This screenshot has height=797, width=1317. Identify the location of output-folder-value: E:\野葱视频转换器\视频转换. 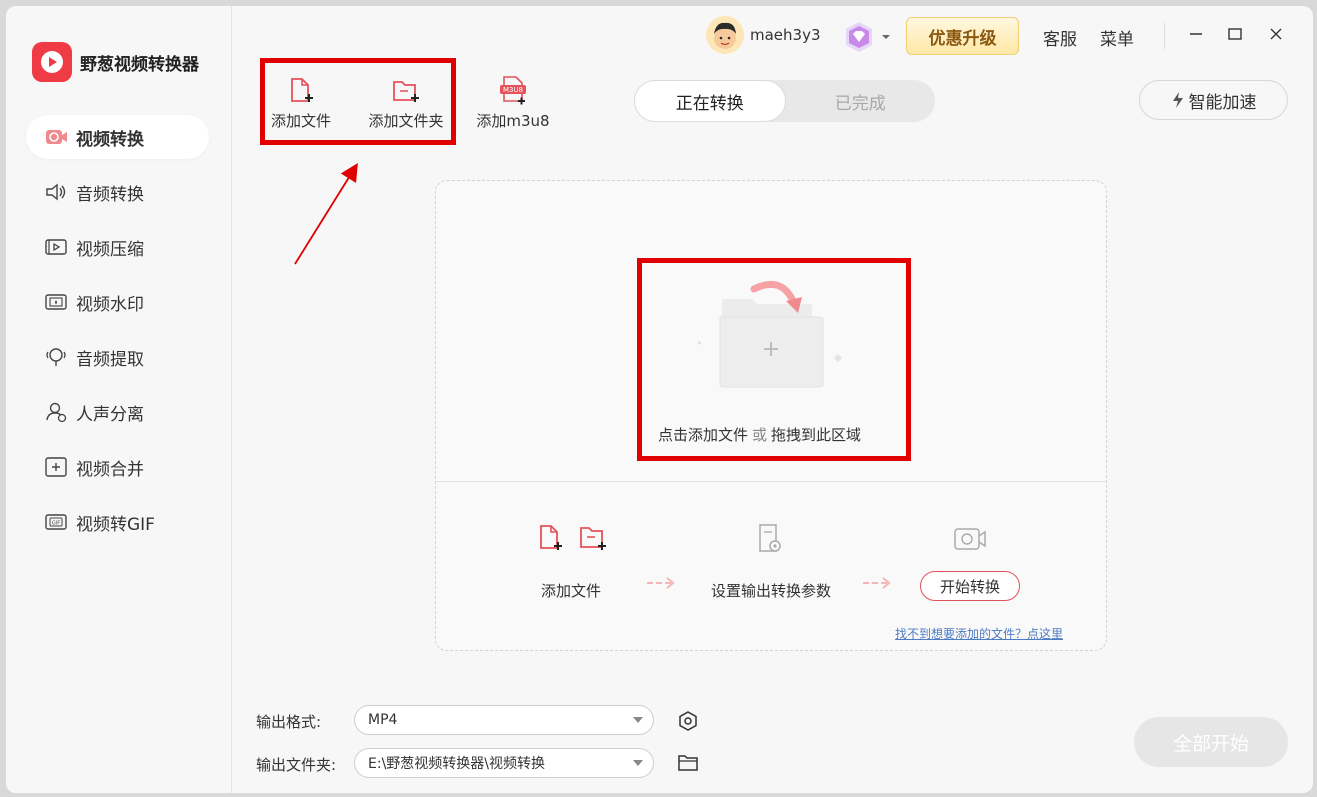
(456, 764).